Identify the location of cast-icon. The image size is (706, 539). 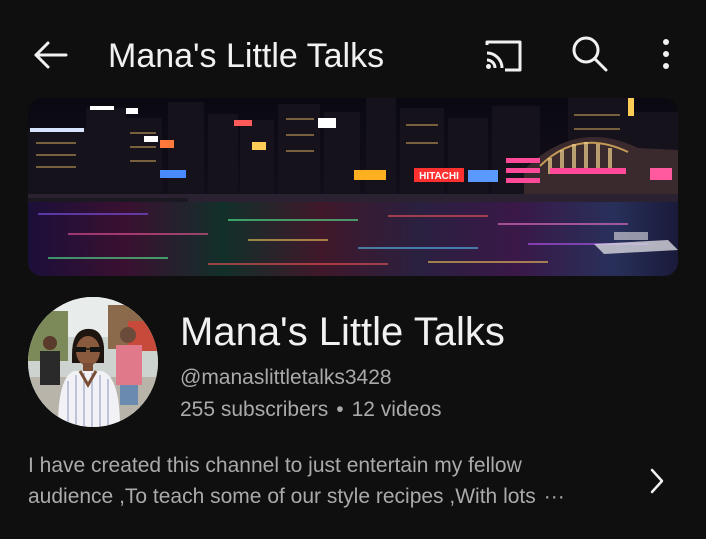
(503, 56).